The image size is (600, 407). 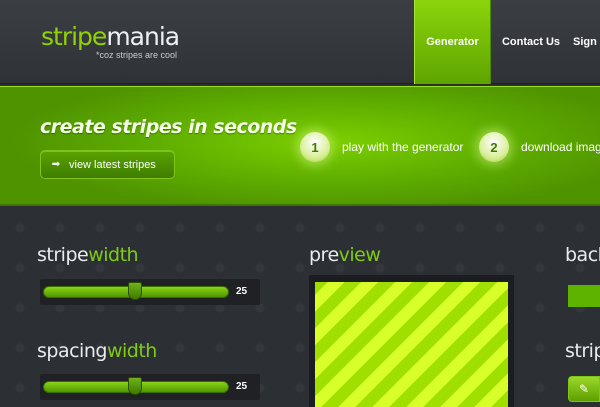 What do you see at coordinates (137, 55) in the screenshot?
I see `tagline: *coz stripes are cool` at bounding box center [137, 55].